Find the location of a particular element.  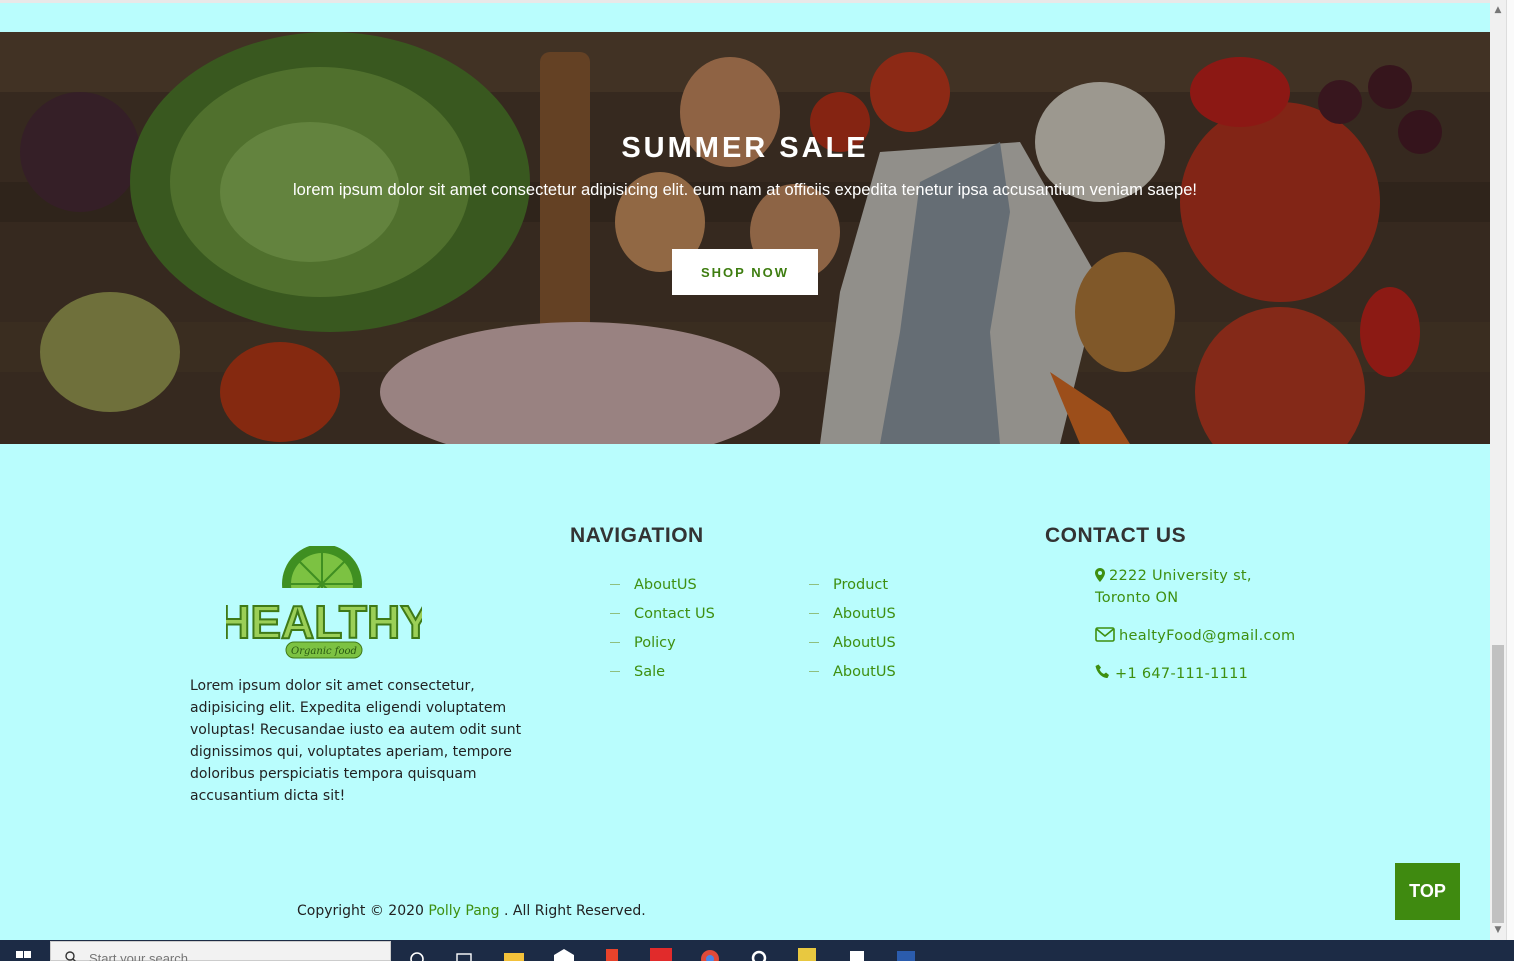

nav-link-policy: Policy is located at coordinates (655, 643).